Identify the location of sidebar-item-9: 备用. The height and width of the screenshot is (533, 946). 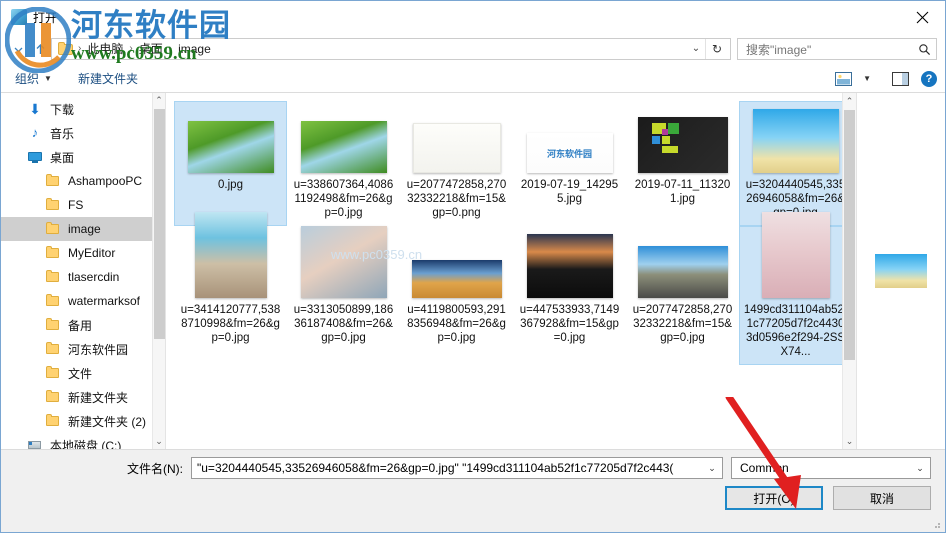
(83, 325).